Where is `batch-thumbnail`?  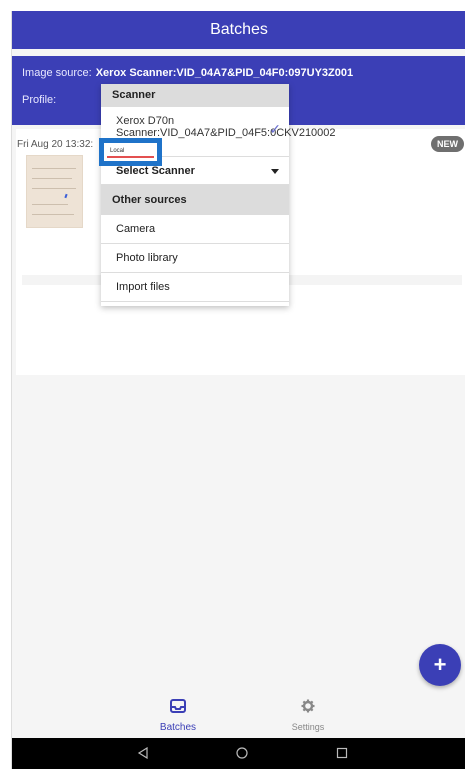 batch-thumbnail is located at coordinates (54, 191).